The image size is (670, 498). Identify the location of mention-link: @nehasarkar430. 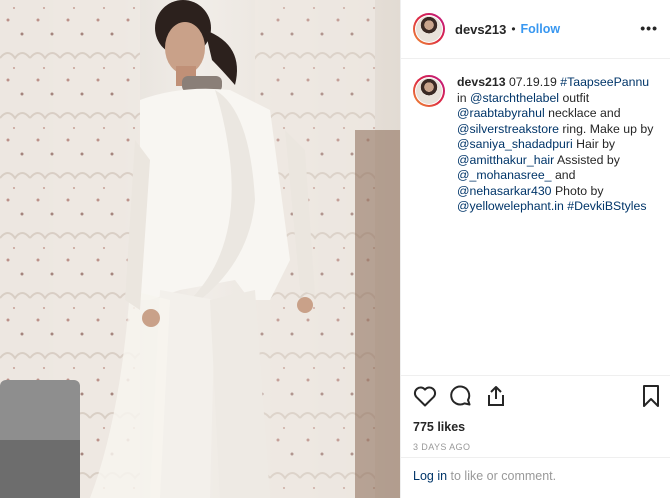
(504, 191).